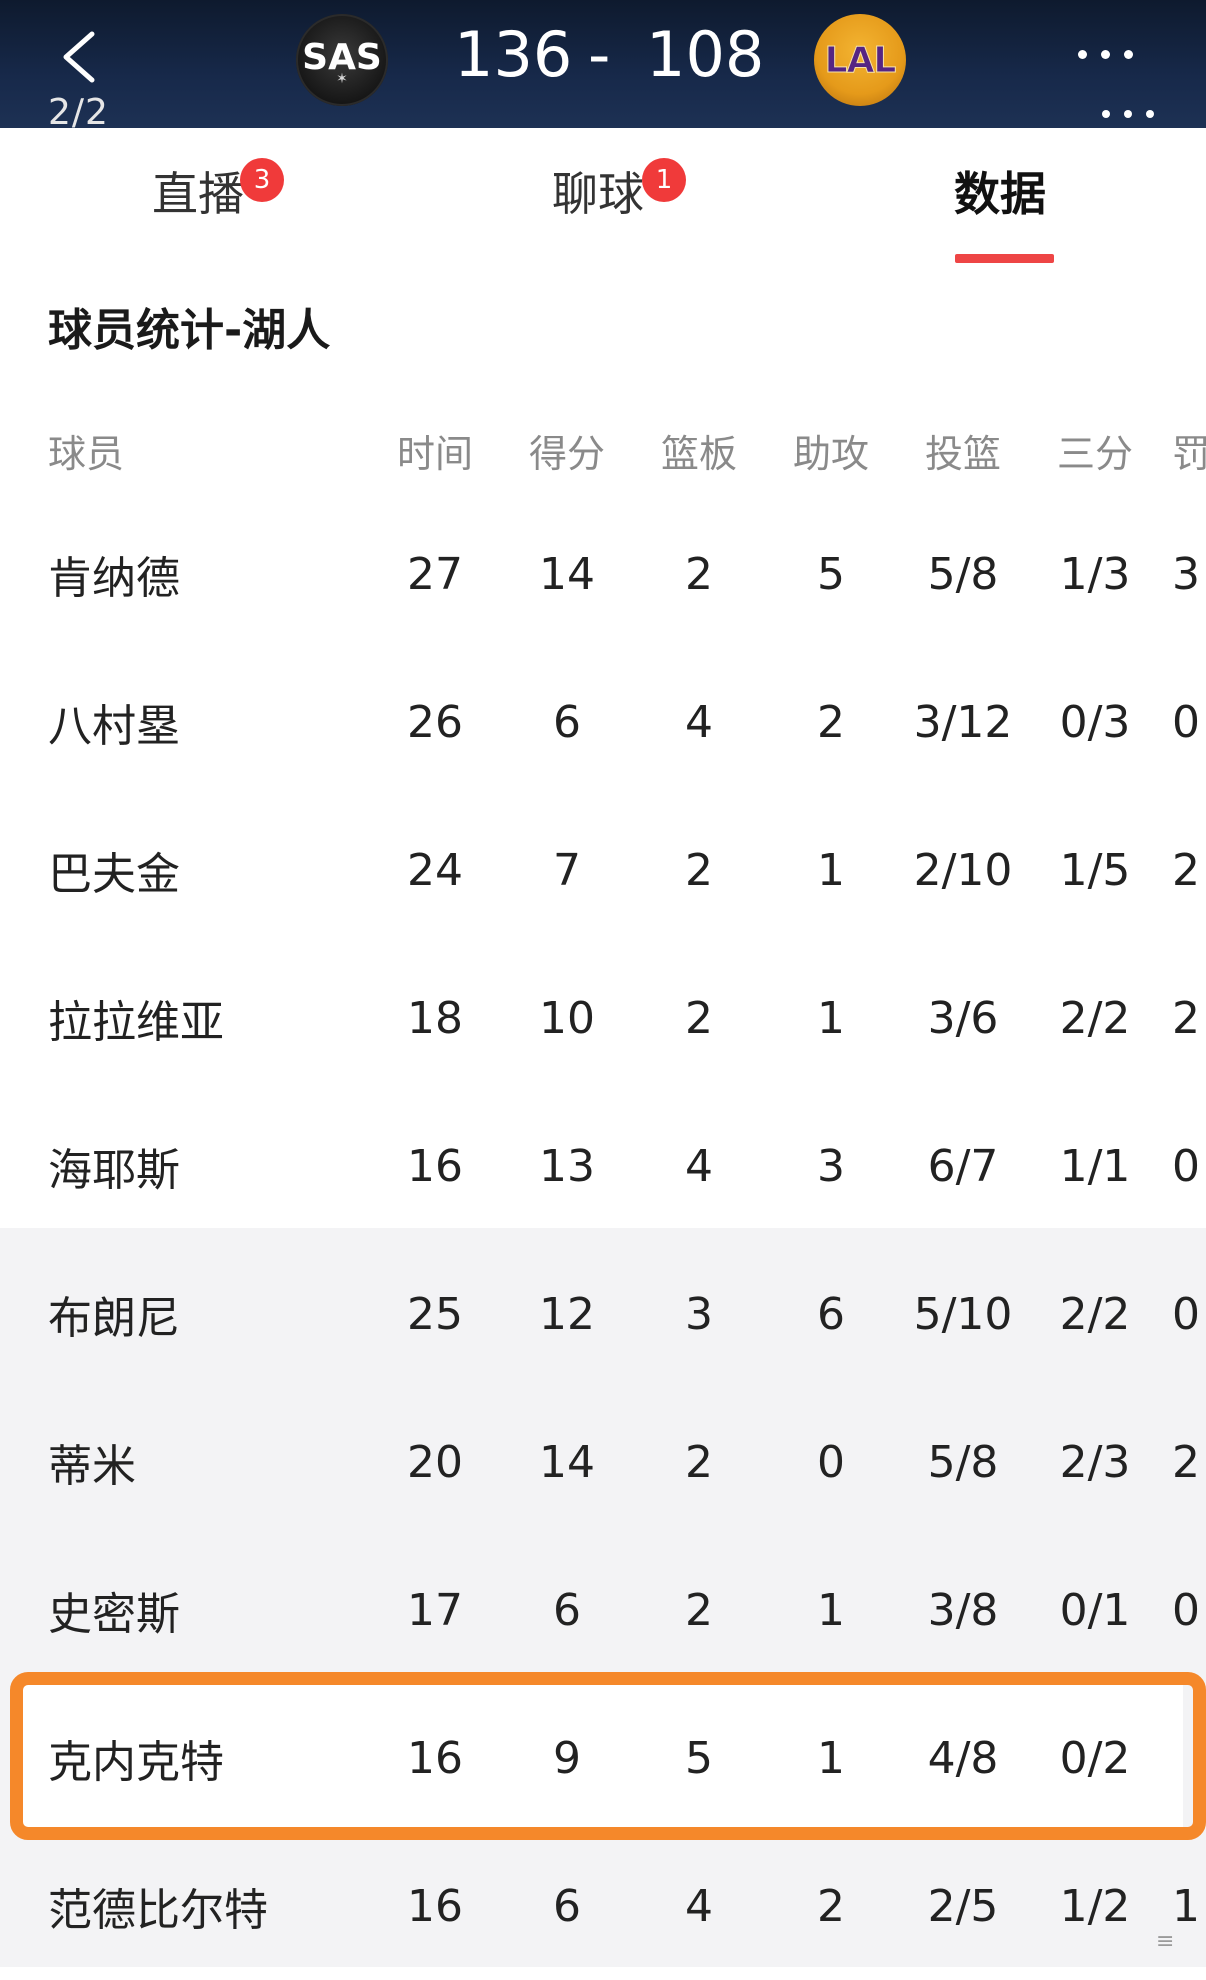  What do you see at coordinates (189, 330) in the screenshot?
I see `section-title: 球员统计-湖人` at bounding box center [189, 330].